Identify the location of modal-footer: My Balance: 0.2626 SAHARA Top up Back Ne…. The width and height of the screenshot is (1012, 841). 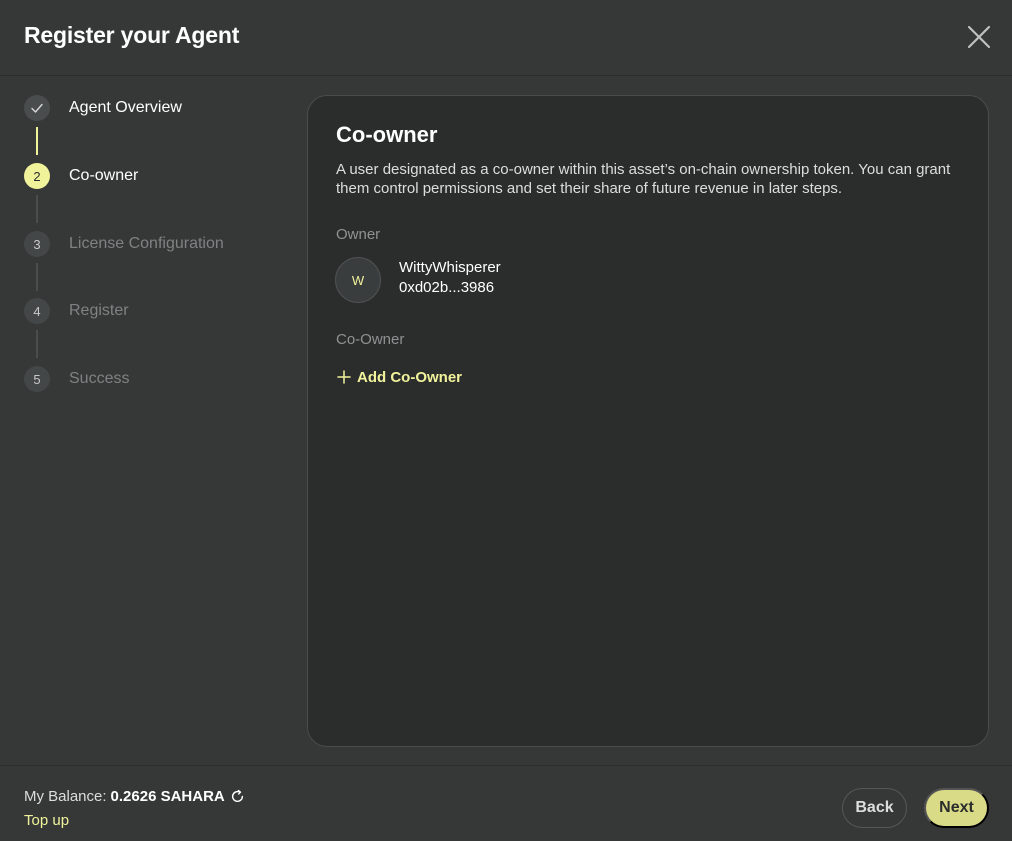
(506, 803).